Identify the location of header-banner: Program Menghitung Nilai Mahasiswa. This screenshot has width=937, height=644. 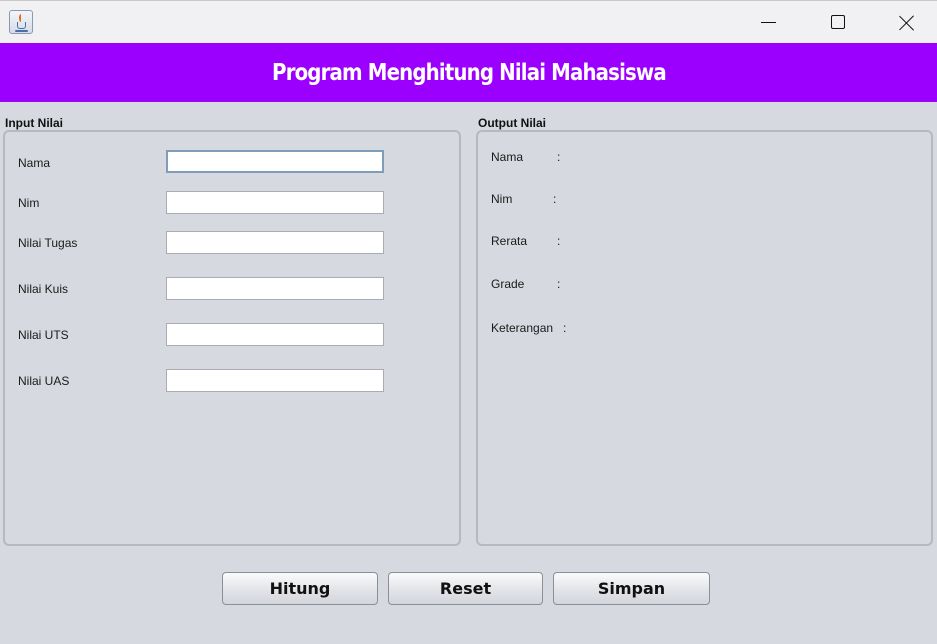
(468, 72).